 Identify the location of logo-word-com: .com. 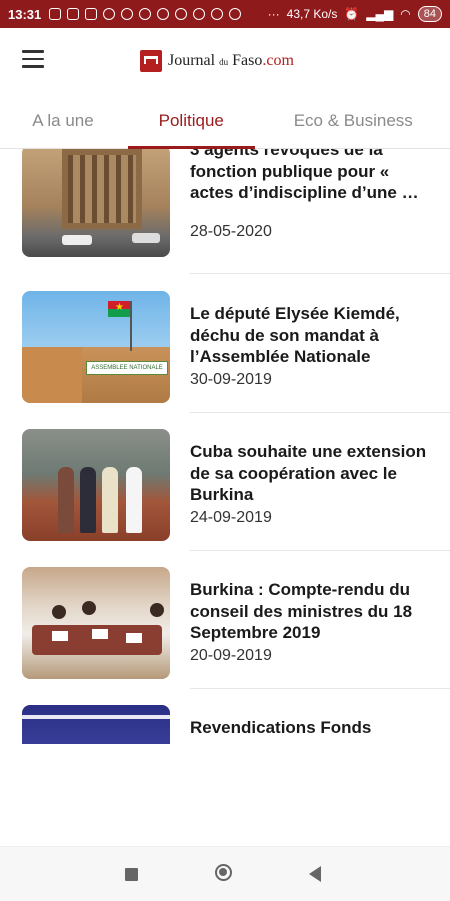
(278, 60).